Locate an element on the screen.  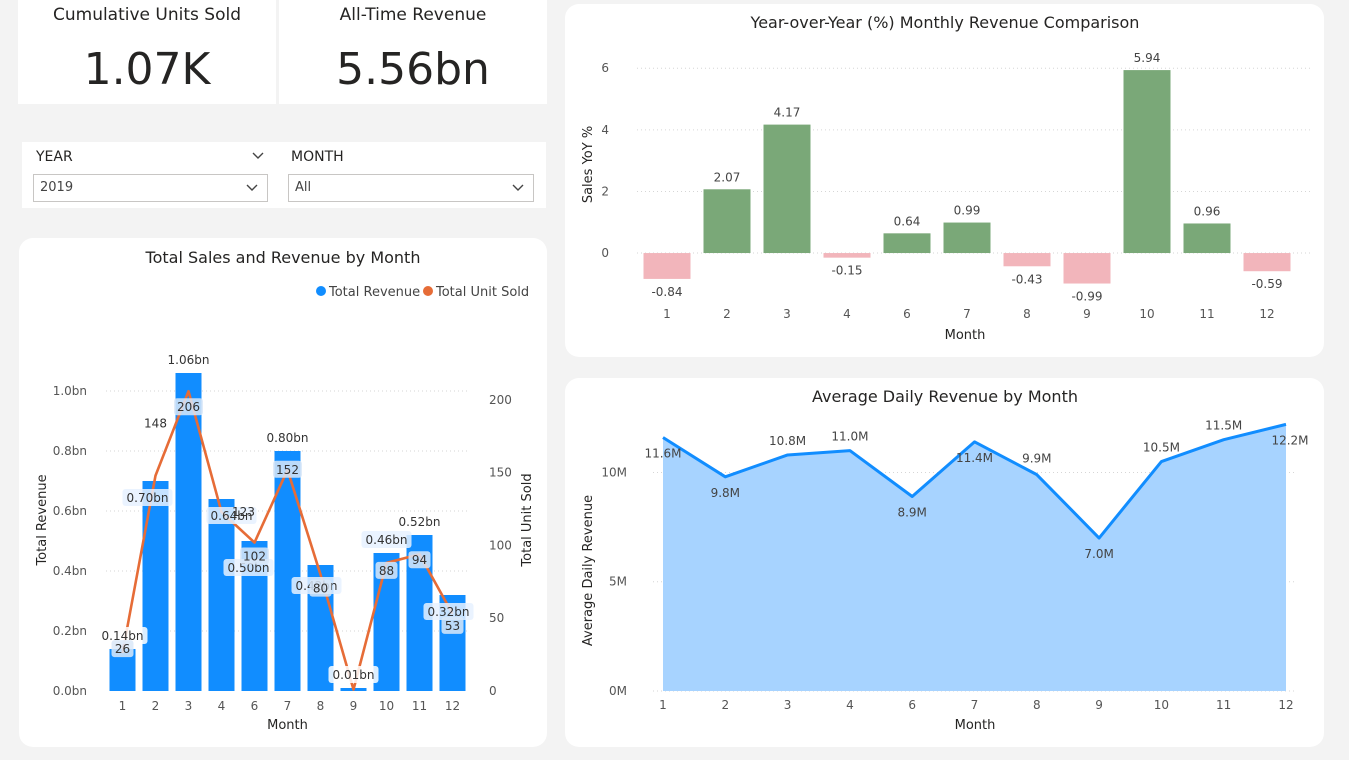
area-data-label: 11.4M is located at coordinates (974, 458).